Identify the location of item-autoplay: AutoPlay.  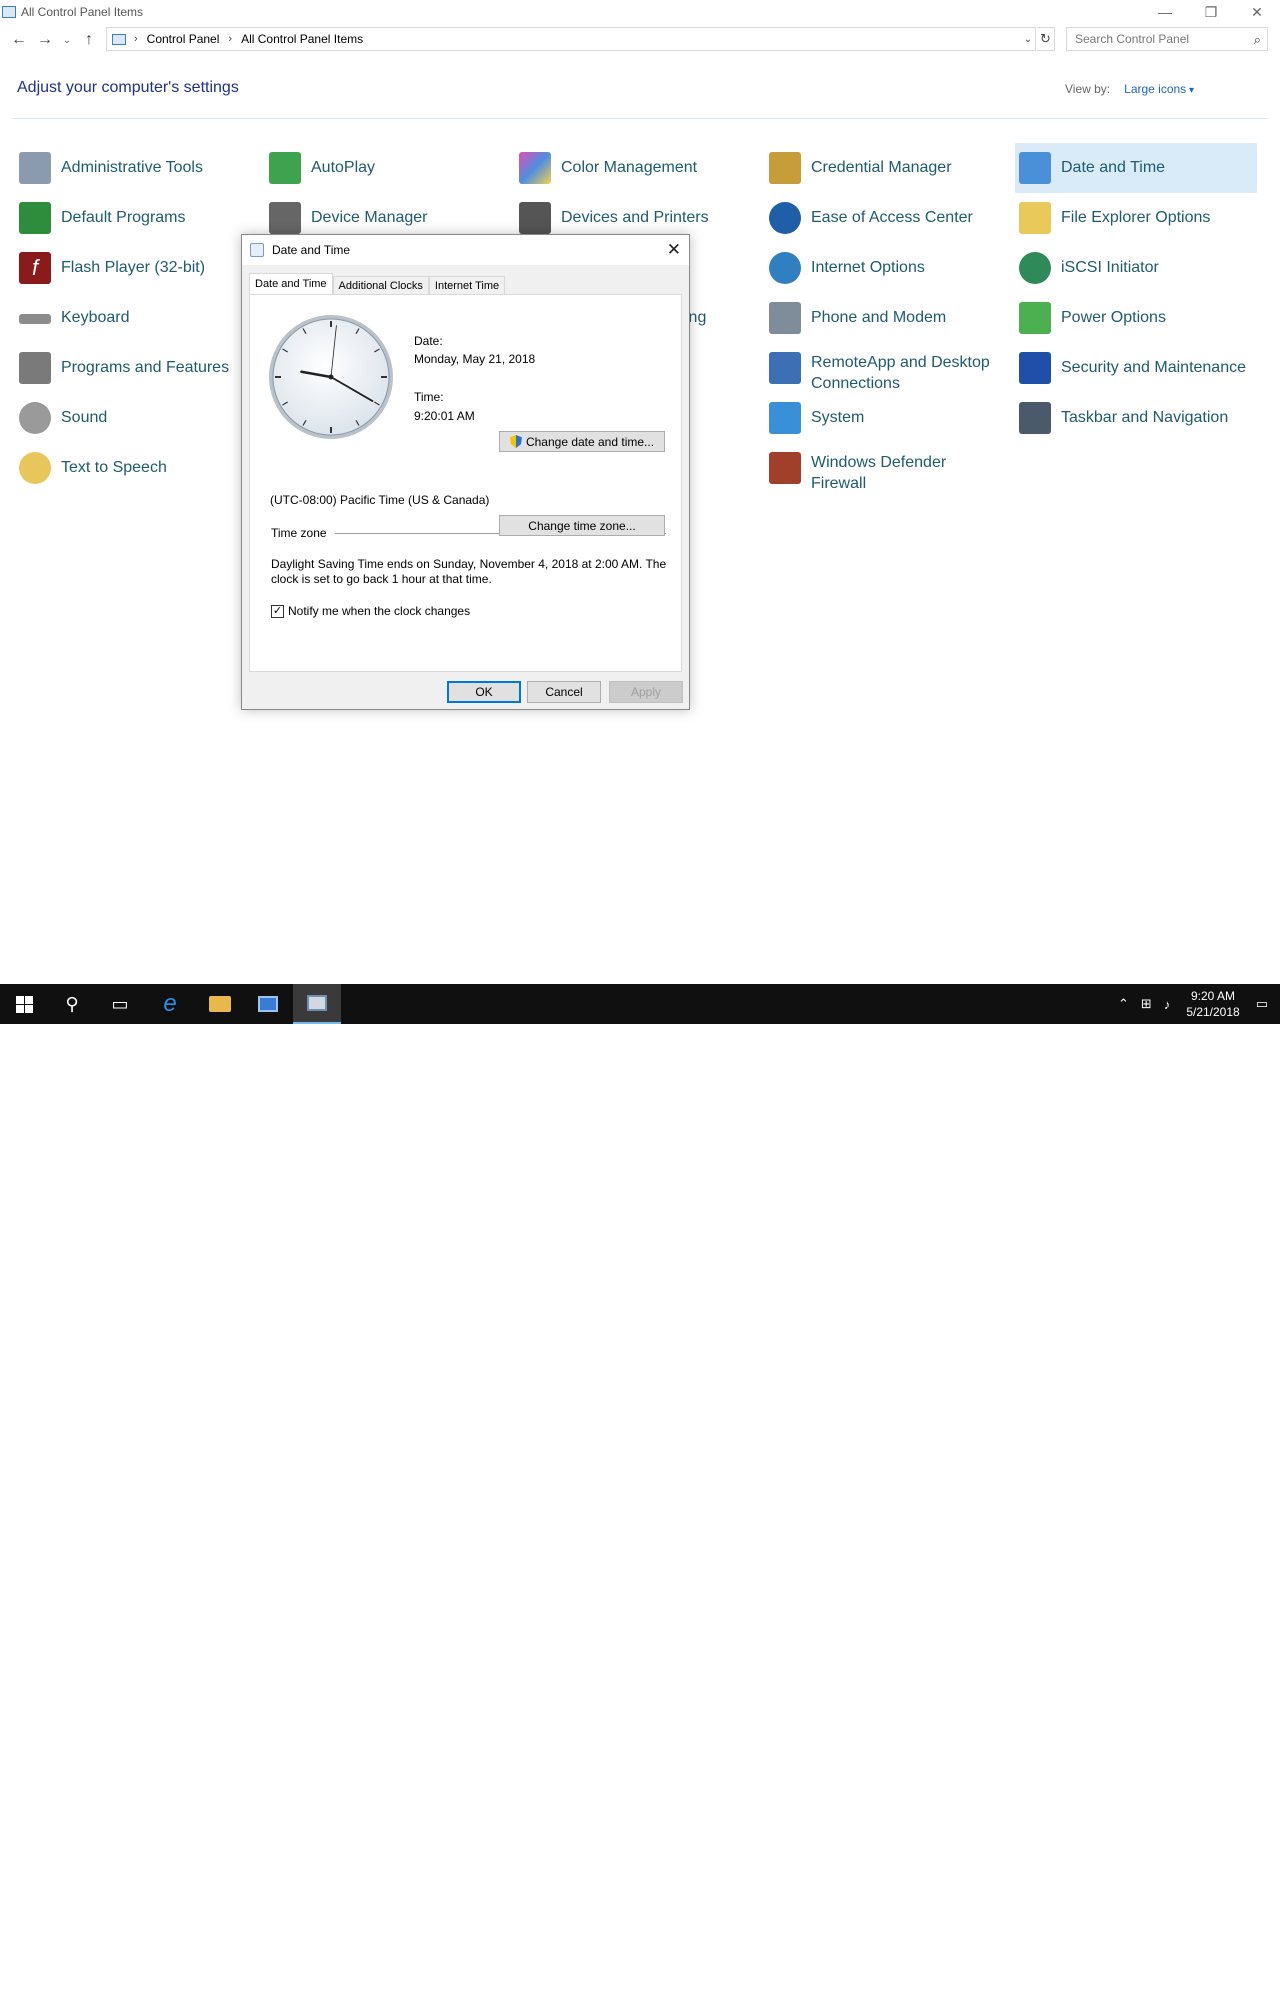
(386, 168).